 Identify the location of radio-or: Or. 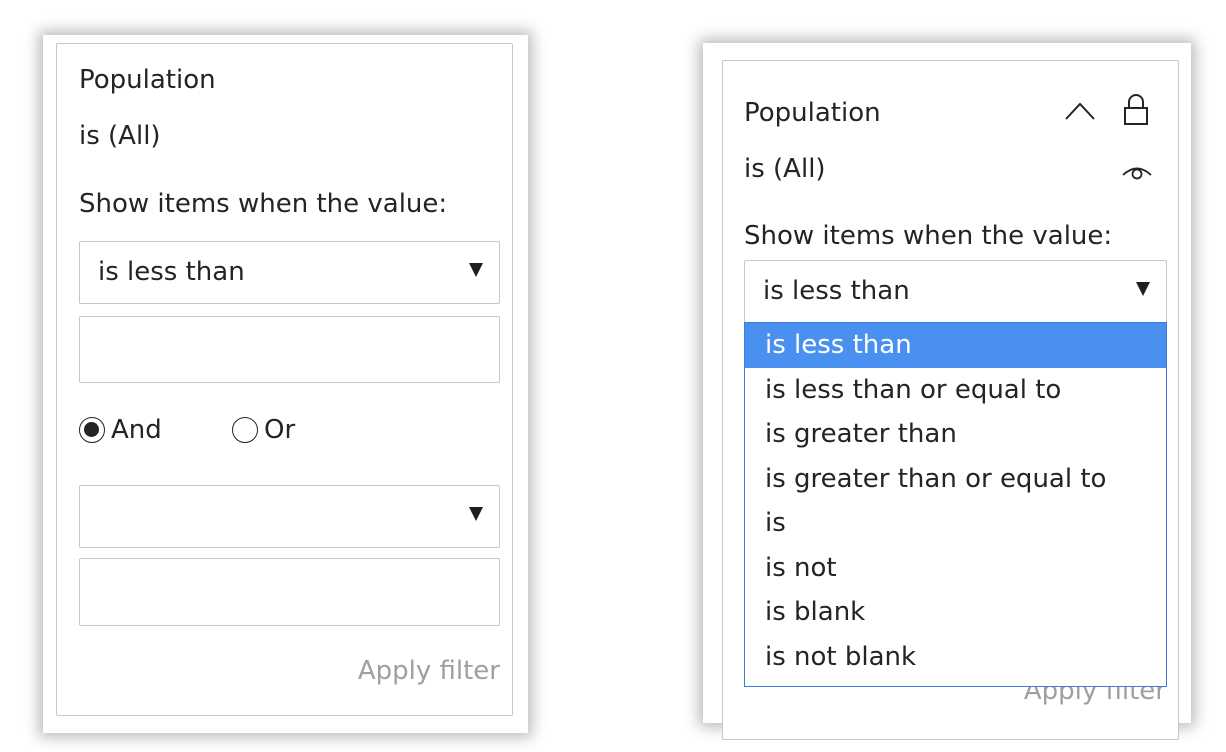
(263, 430).